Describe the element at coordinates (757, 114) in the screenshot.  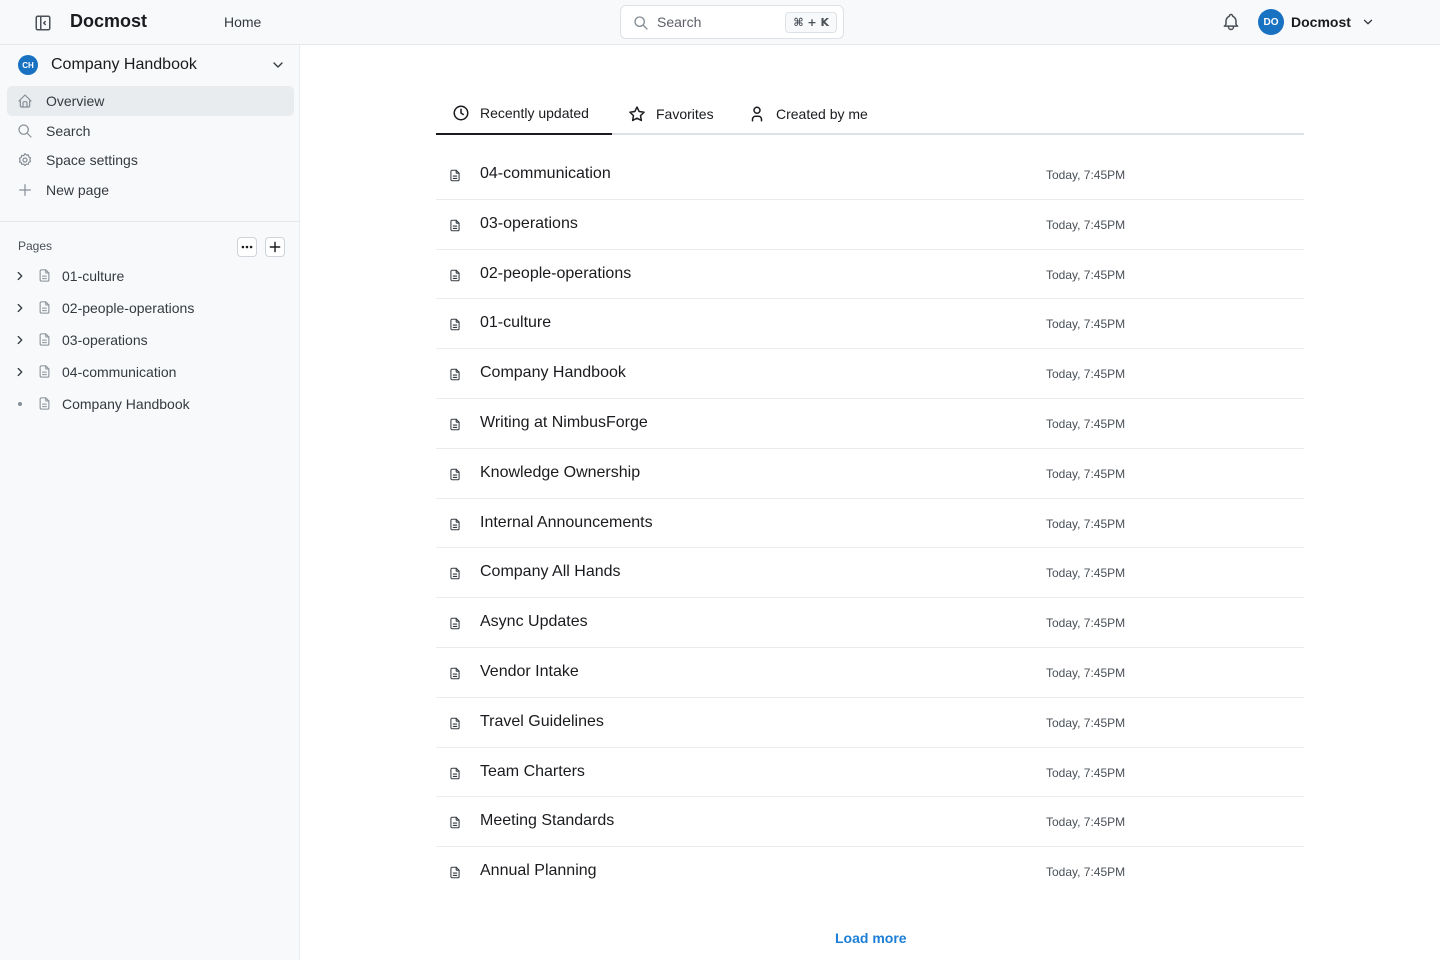
I see `user-icon` at that location.